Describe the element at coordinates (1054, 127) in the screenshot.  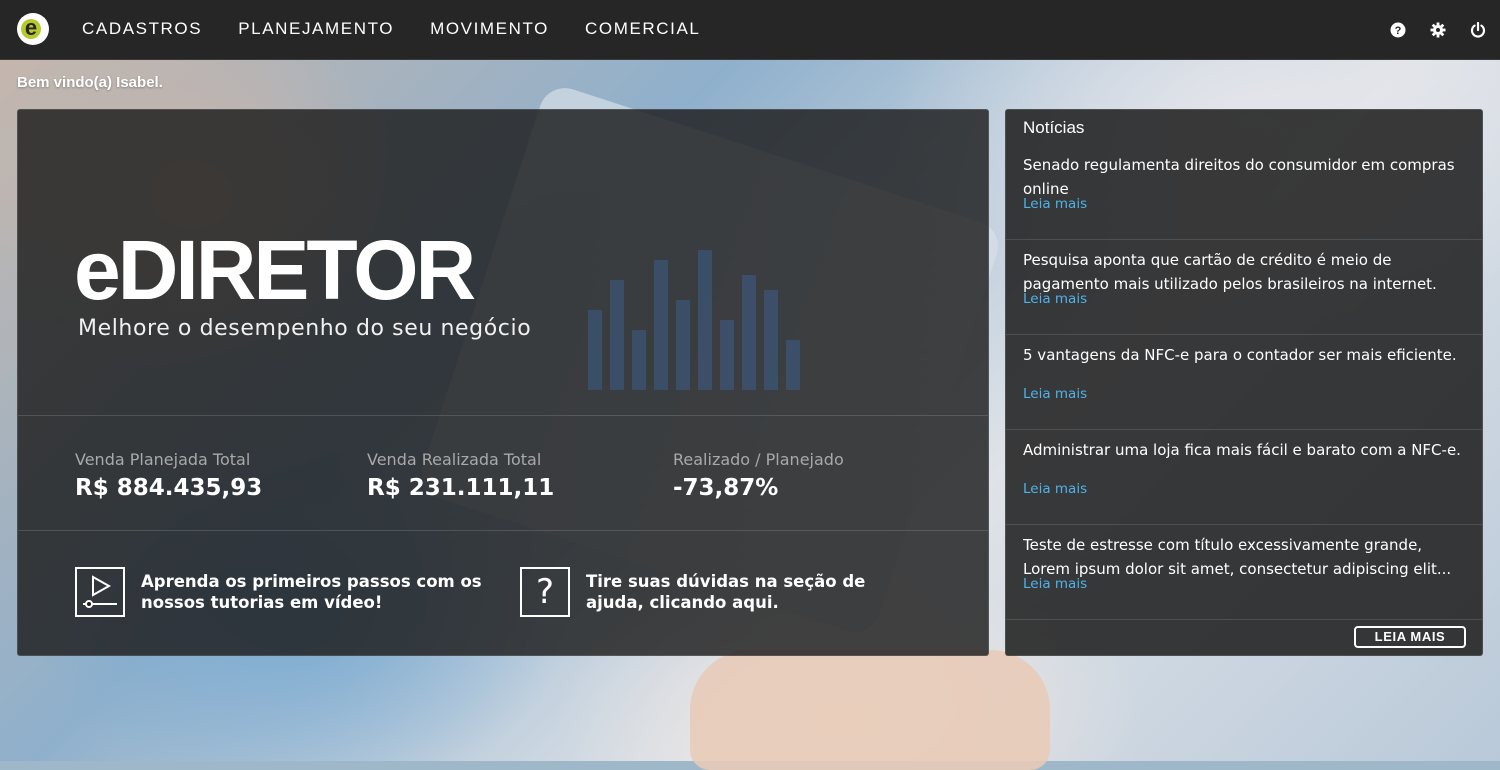
I see `news-title: Notícias` at that location.